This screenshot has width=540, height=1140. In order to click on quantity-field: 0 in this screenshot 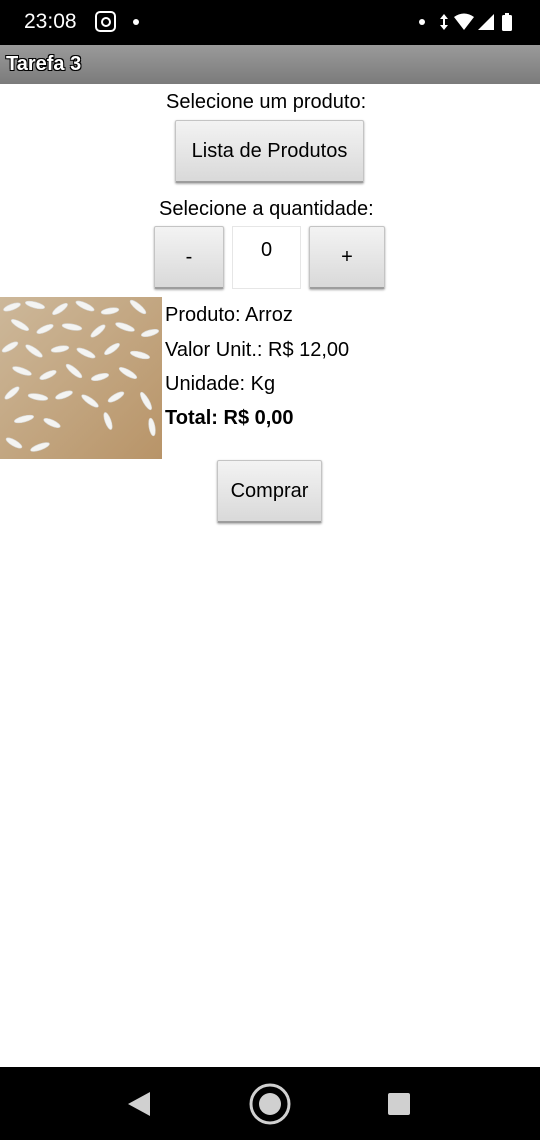, I will do `click(266, 257)`.